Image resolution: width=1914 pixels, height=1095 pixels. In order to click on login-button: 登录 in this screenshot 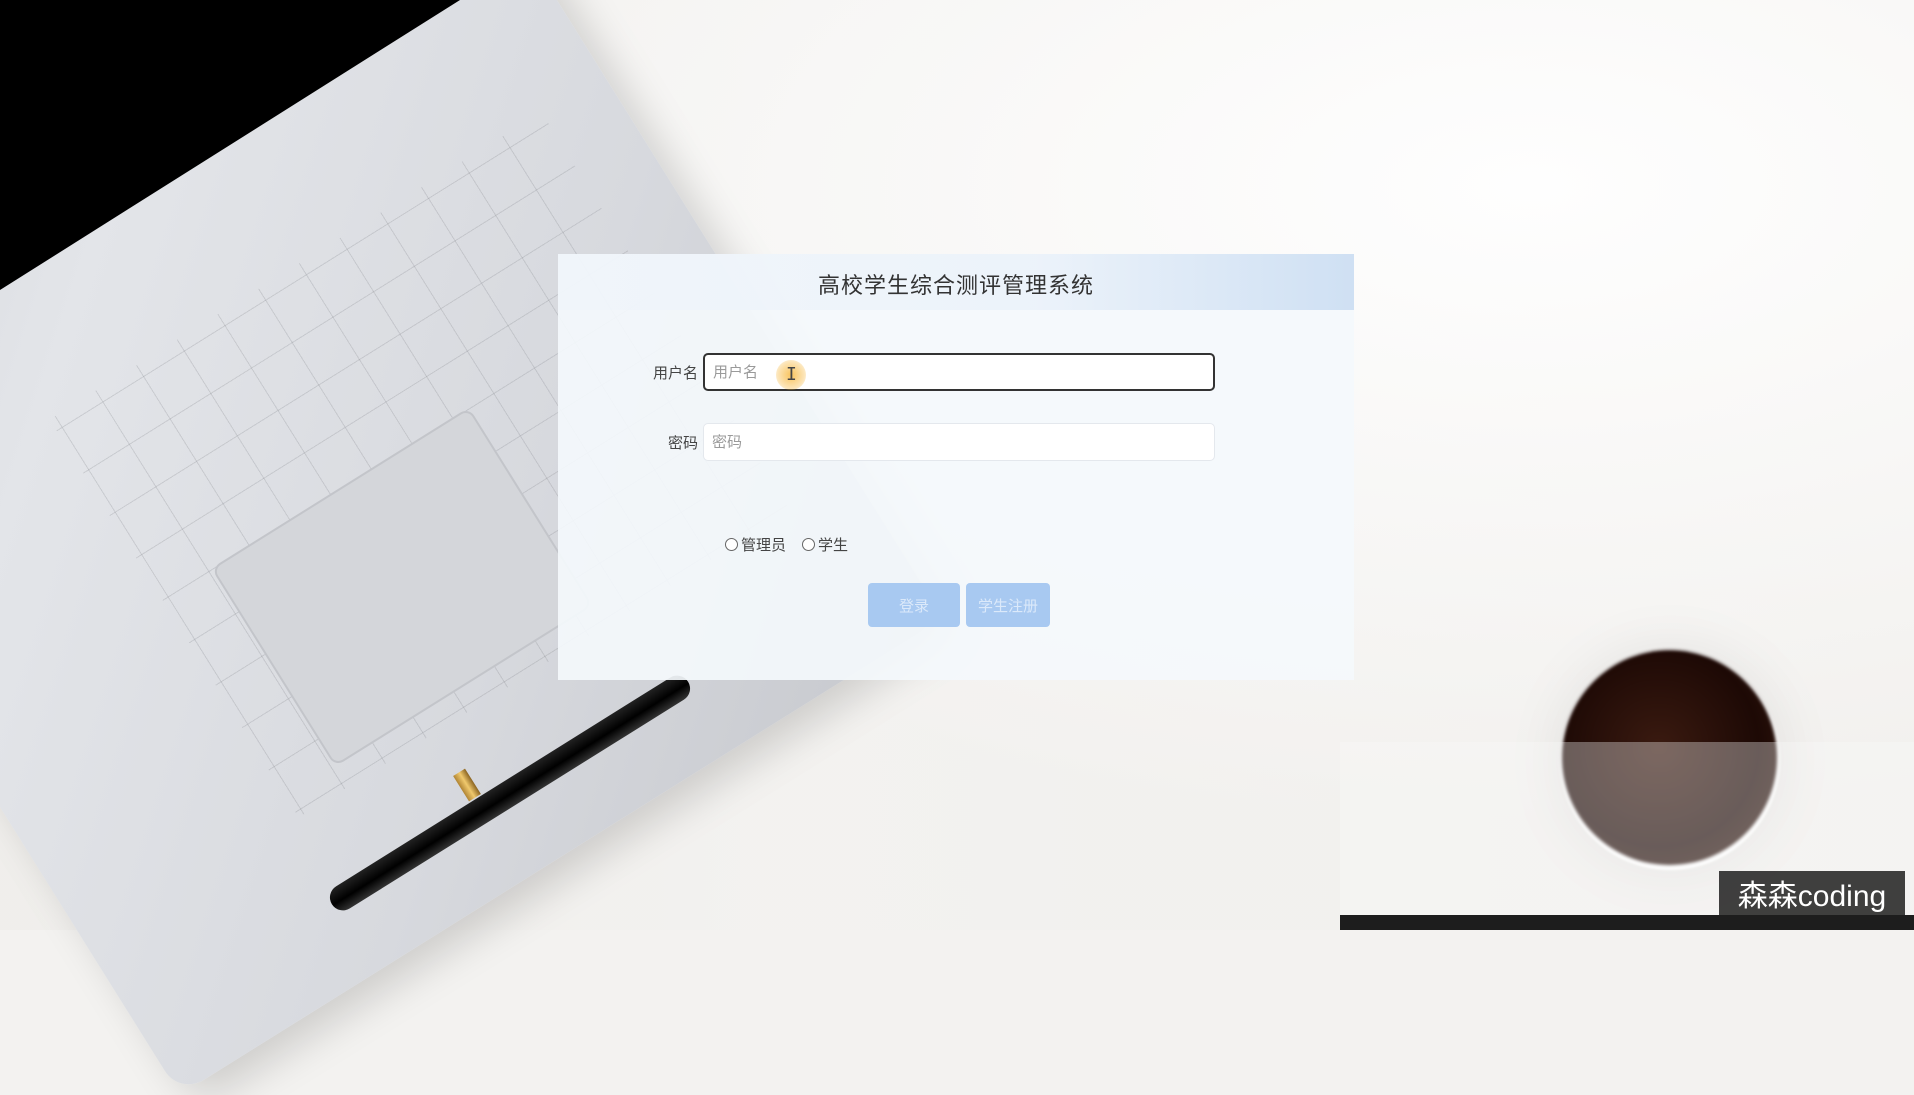, I will do `click(914, 605)`.